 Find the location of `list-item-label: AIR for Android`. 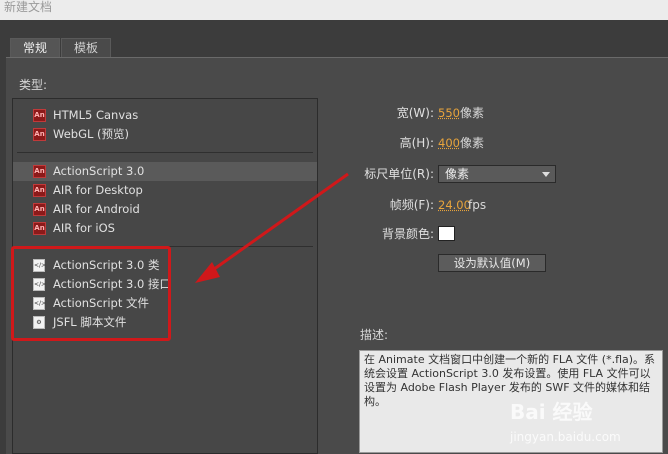

list-item-label: AIR for Android is located at coordinates (96, 209).